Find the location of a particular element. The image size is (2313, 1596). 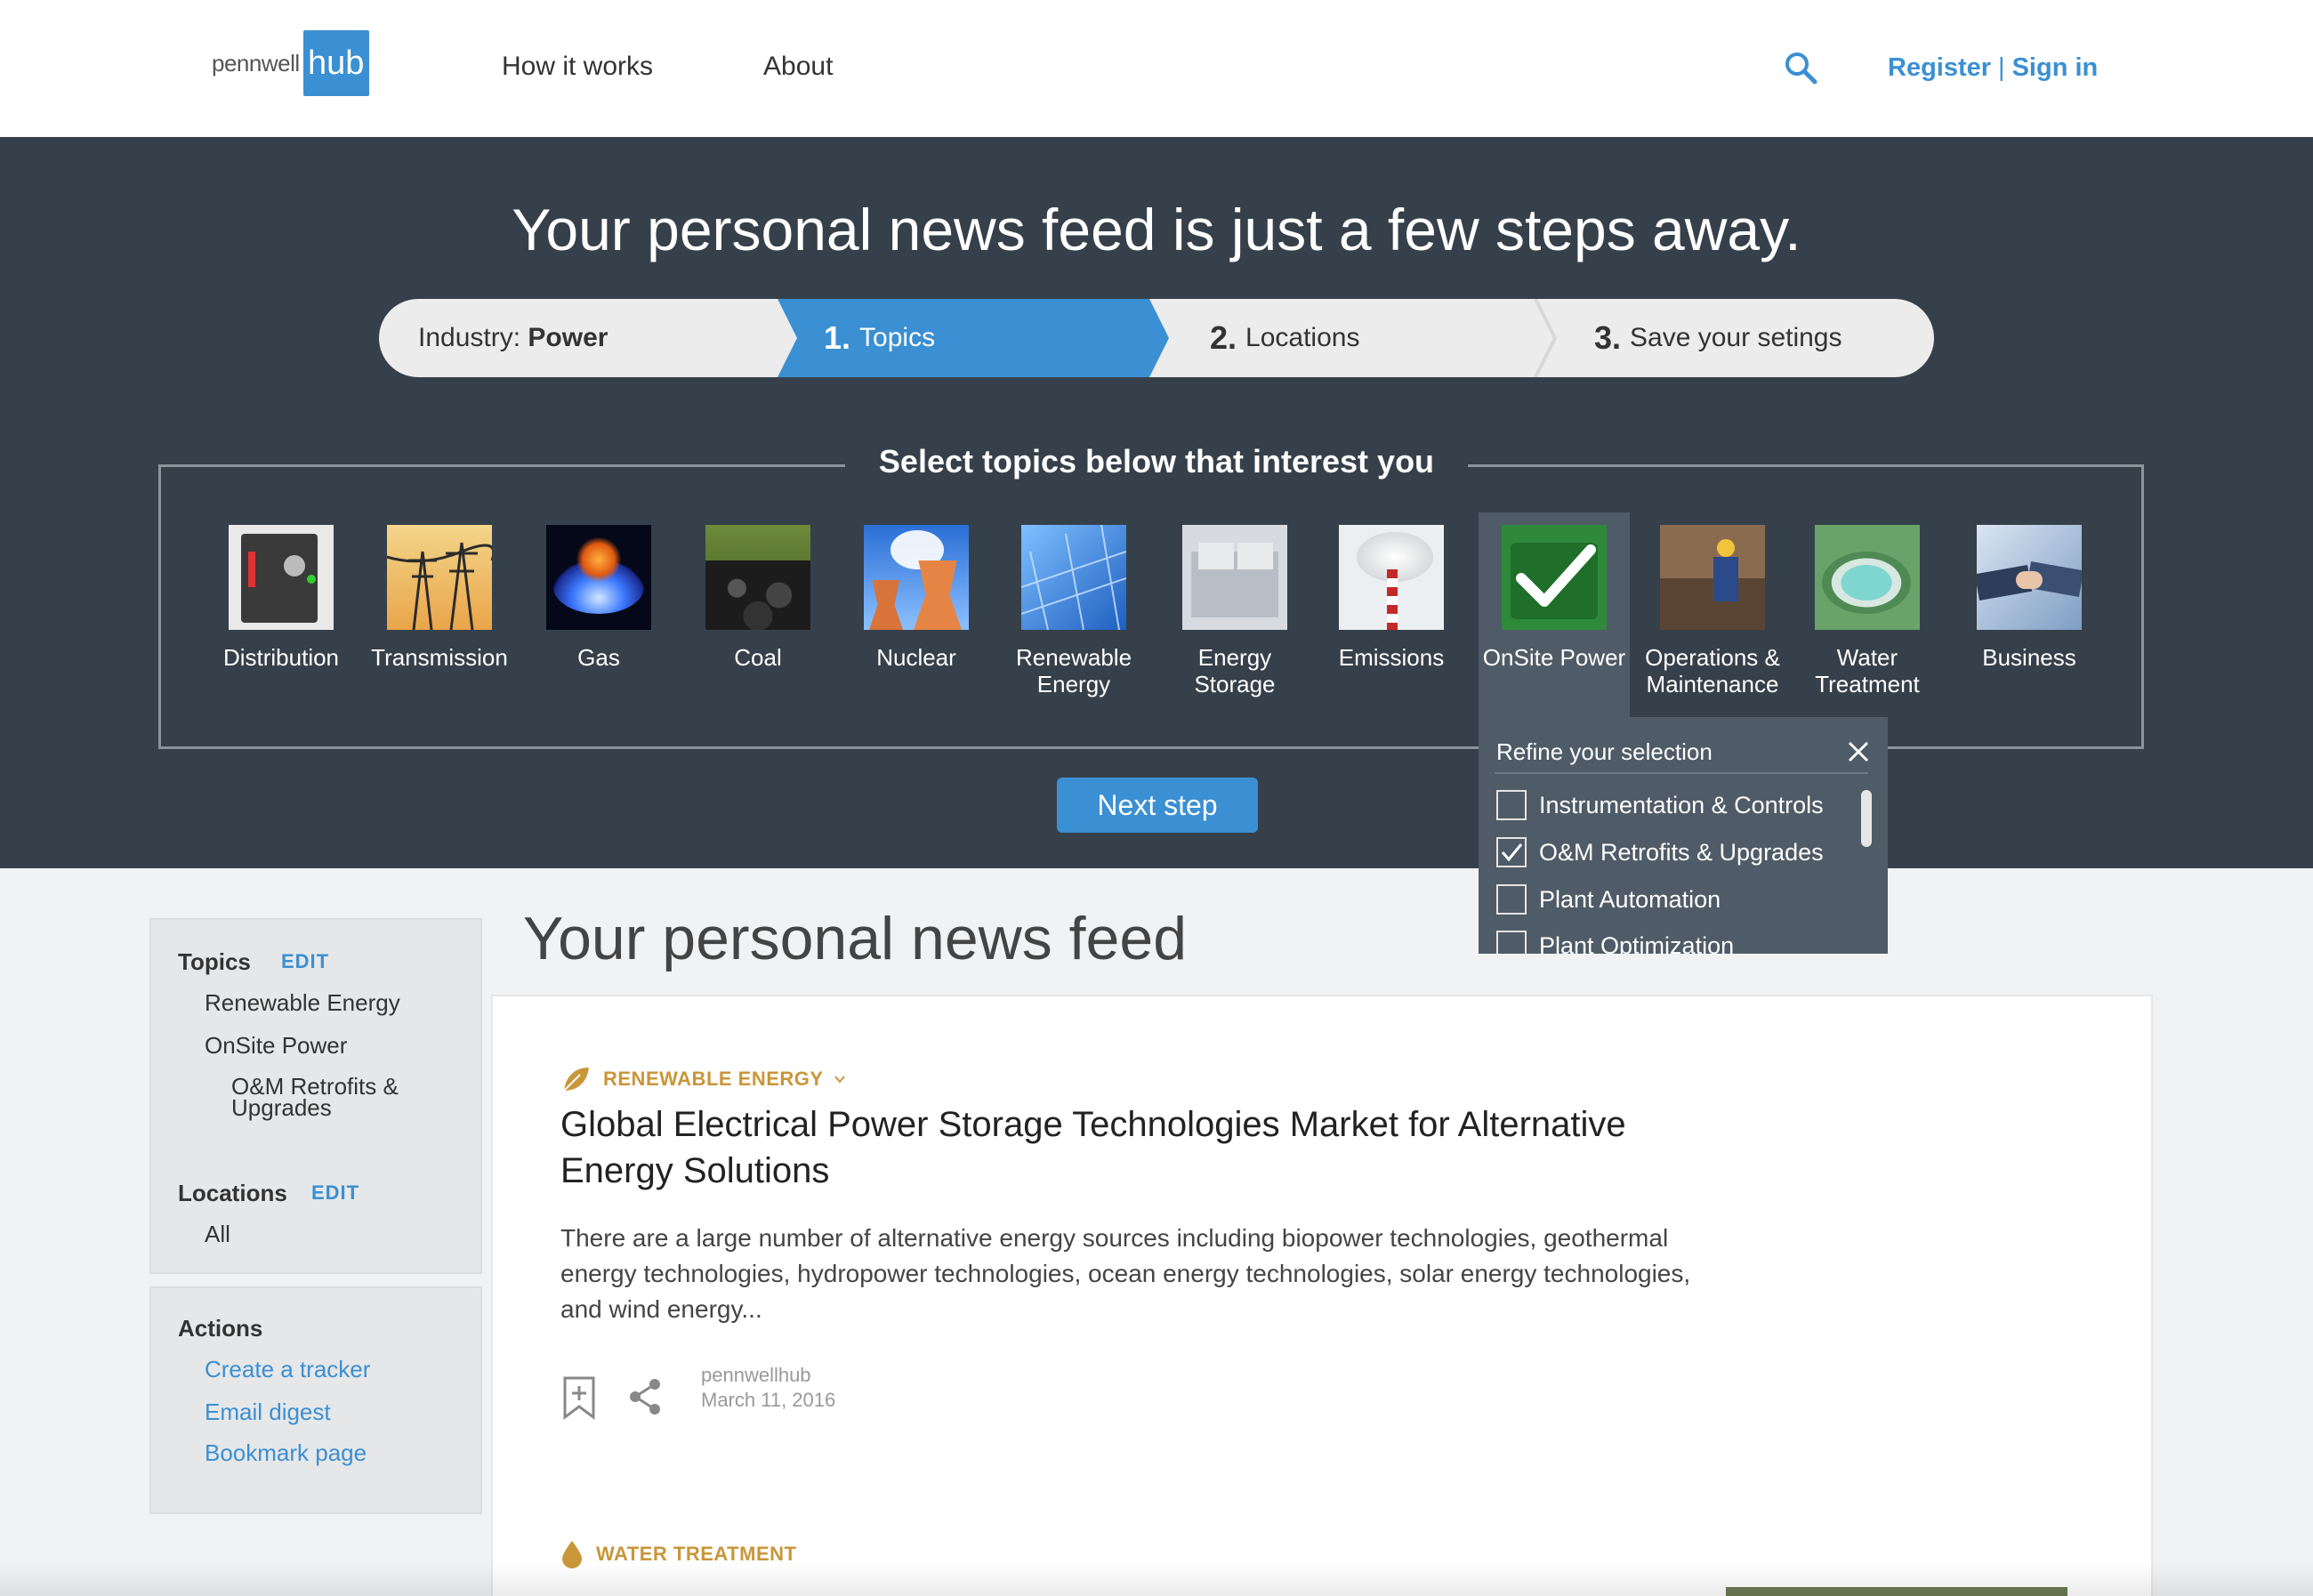

sidebar-topic-item: Renewable Energy is located at coordinates (302, 1002).